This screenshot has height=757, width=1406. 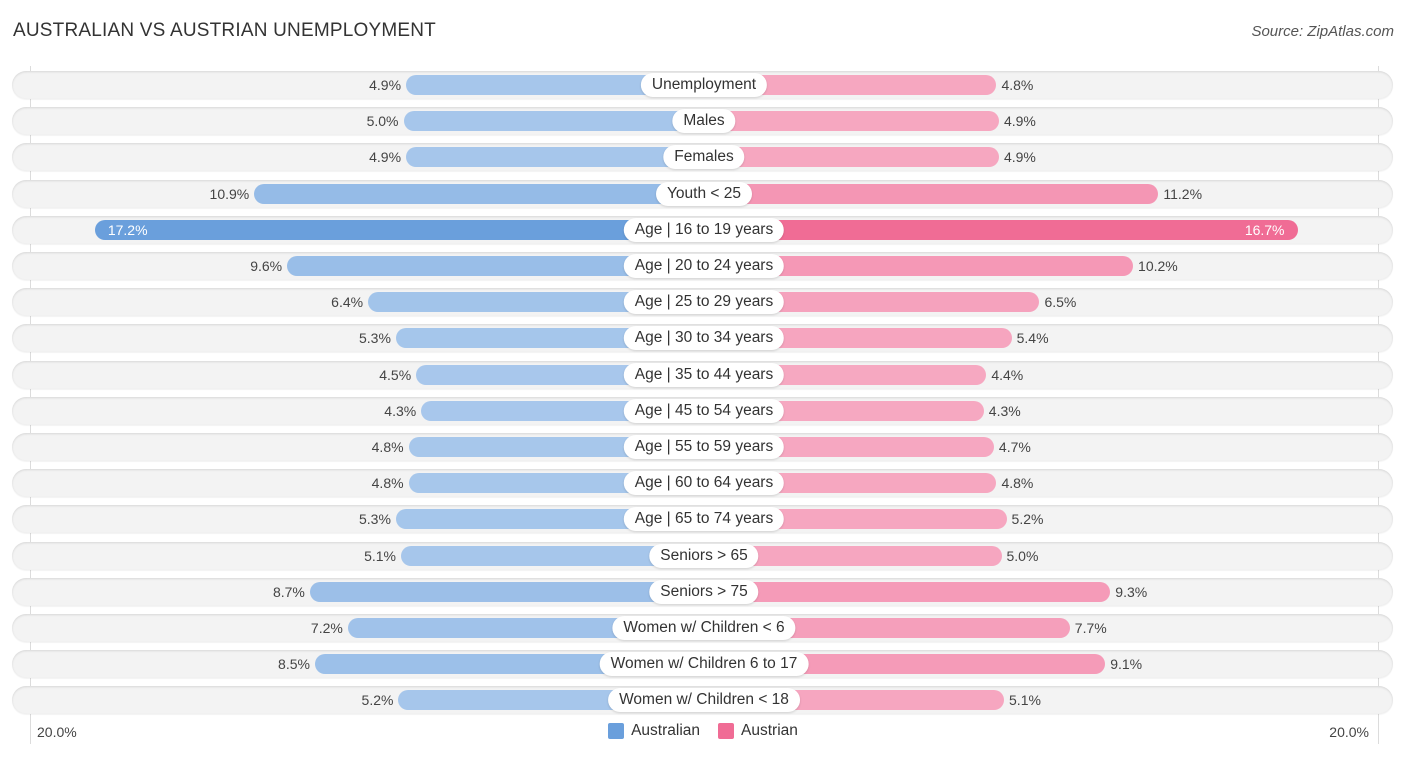 I want to click on category-label: Age | 16 to 19 years, so click(x=704, y=229).